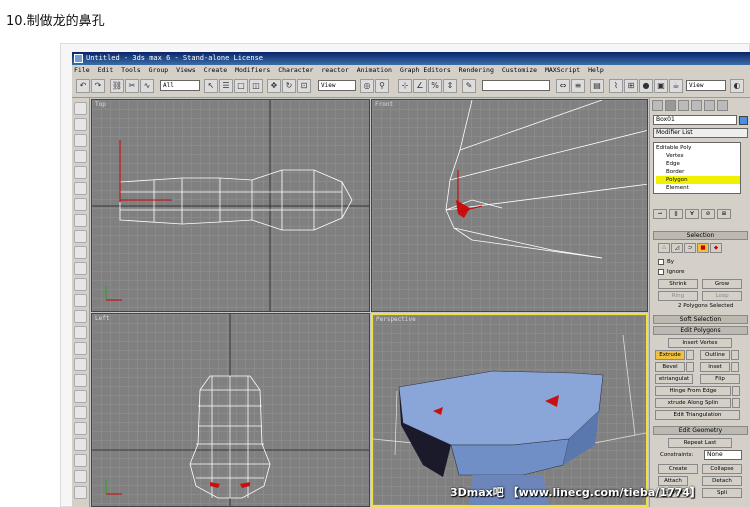 The image size is (750, 507). What do you see at coordinates (159, 70) in the screenshot?
I see `menu-group: Group` at bounding box center [159, 70].